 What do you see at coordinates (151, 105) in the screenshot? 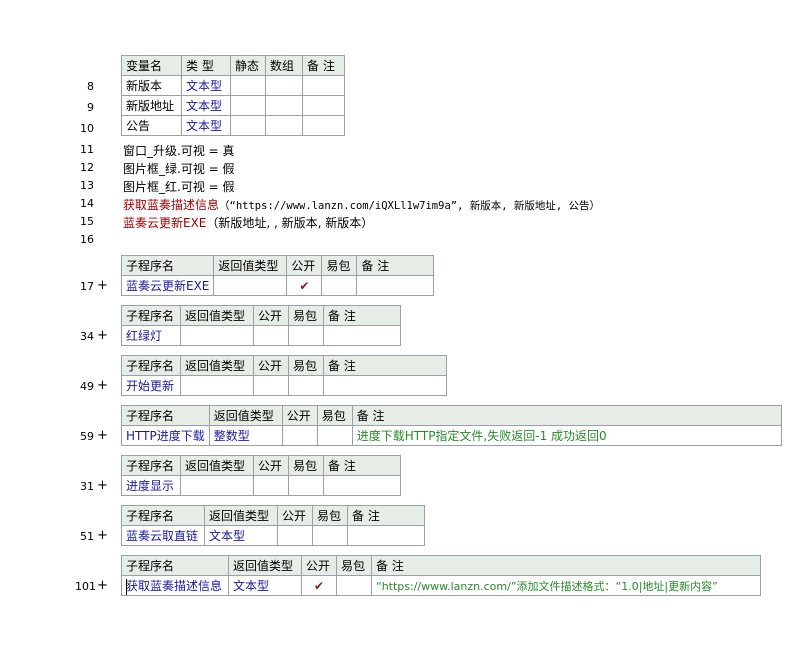
I see `var-name: 新版地址` at bounding box center [151, 105].